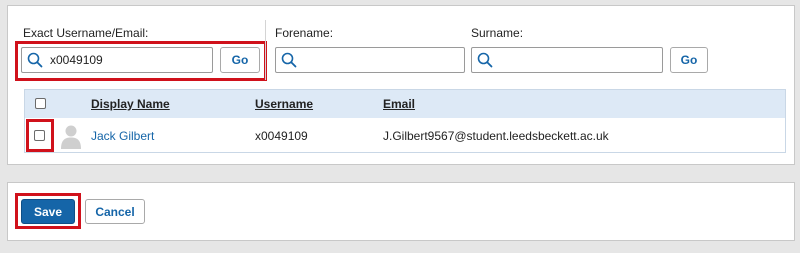  Describe the element at coordinates (122, 136) in the screenshot. I see `row-display-name-link: Jack Gilbert` at that location.